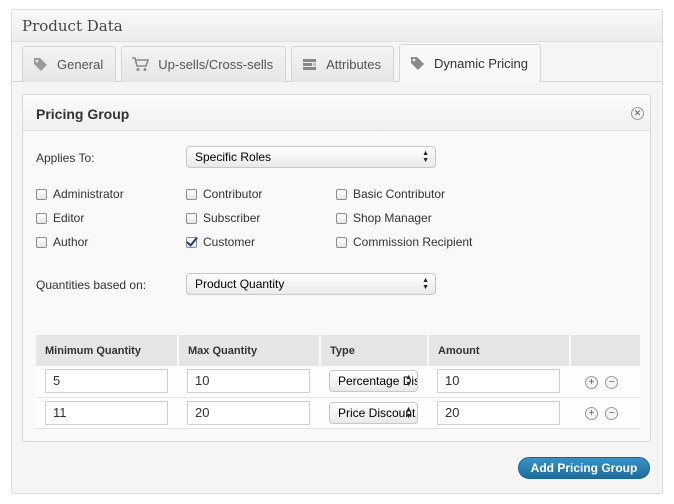 This screenshot has height=504, width=674. Describe the element at coordinates (311, 157) in the screenshot. I see `applies-to-select: Specific Roles ▲ ▼` at that location.